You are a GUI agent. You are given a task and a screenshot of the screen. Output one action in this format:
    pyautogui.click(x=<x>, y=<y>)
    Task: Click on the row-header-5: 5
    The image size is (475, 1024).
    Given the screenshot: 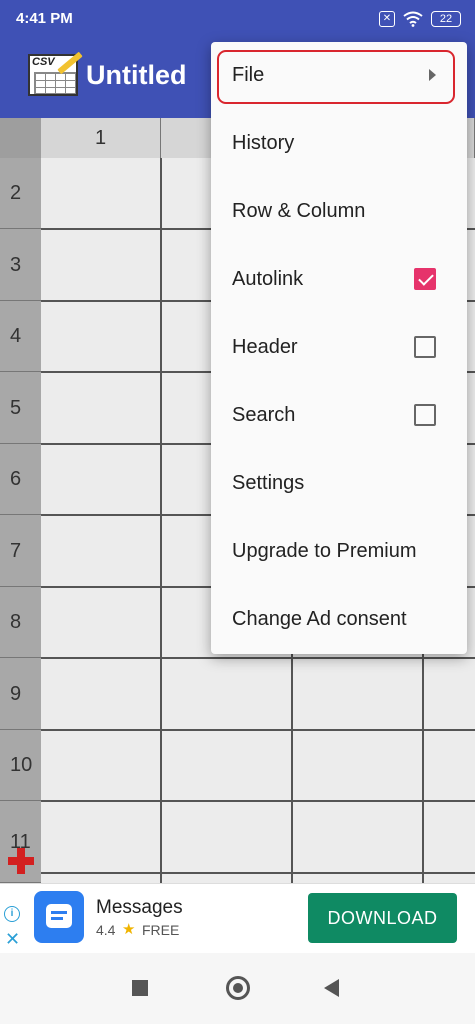 What is the action you would take?
    pyautogui.click(x=20, y=408)
    